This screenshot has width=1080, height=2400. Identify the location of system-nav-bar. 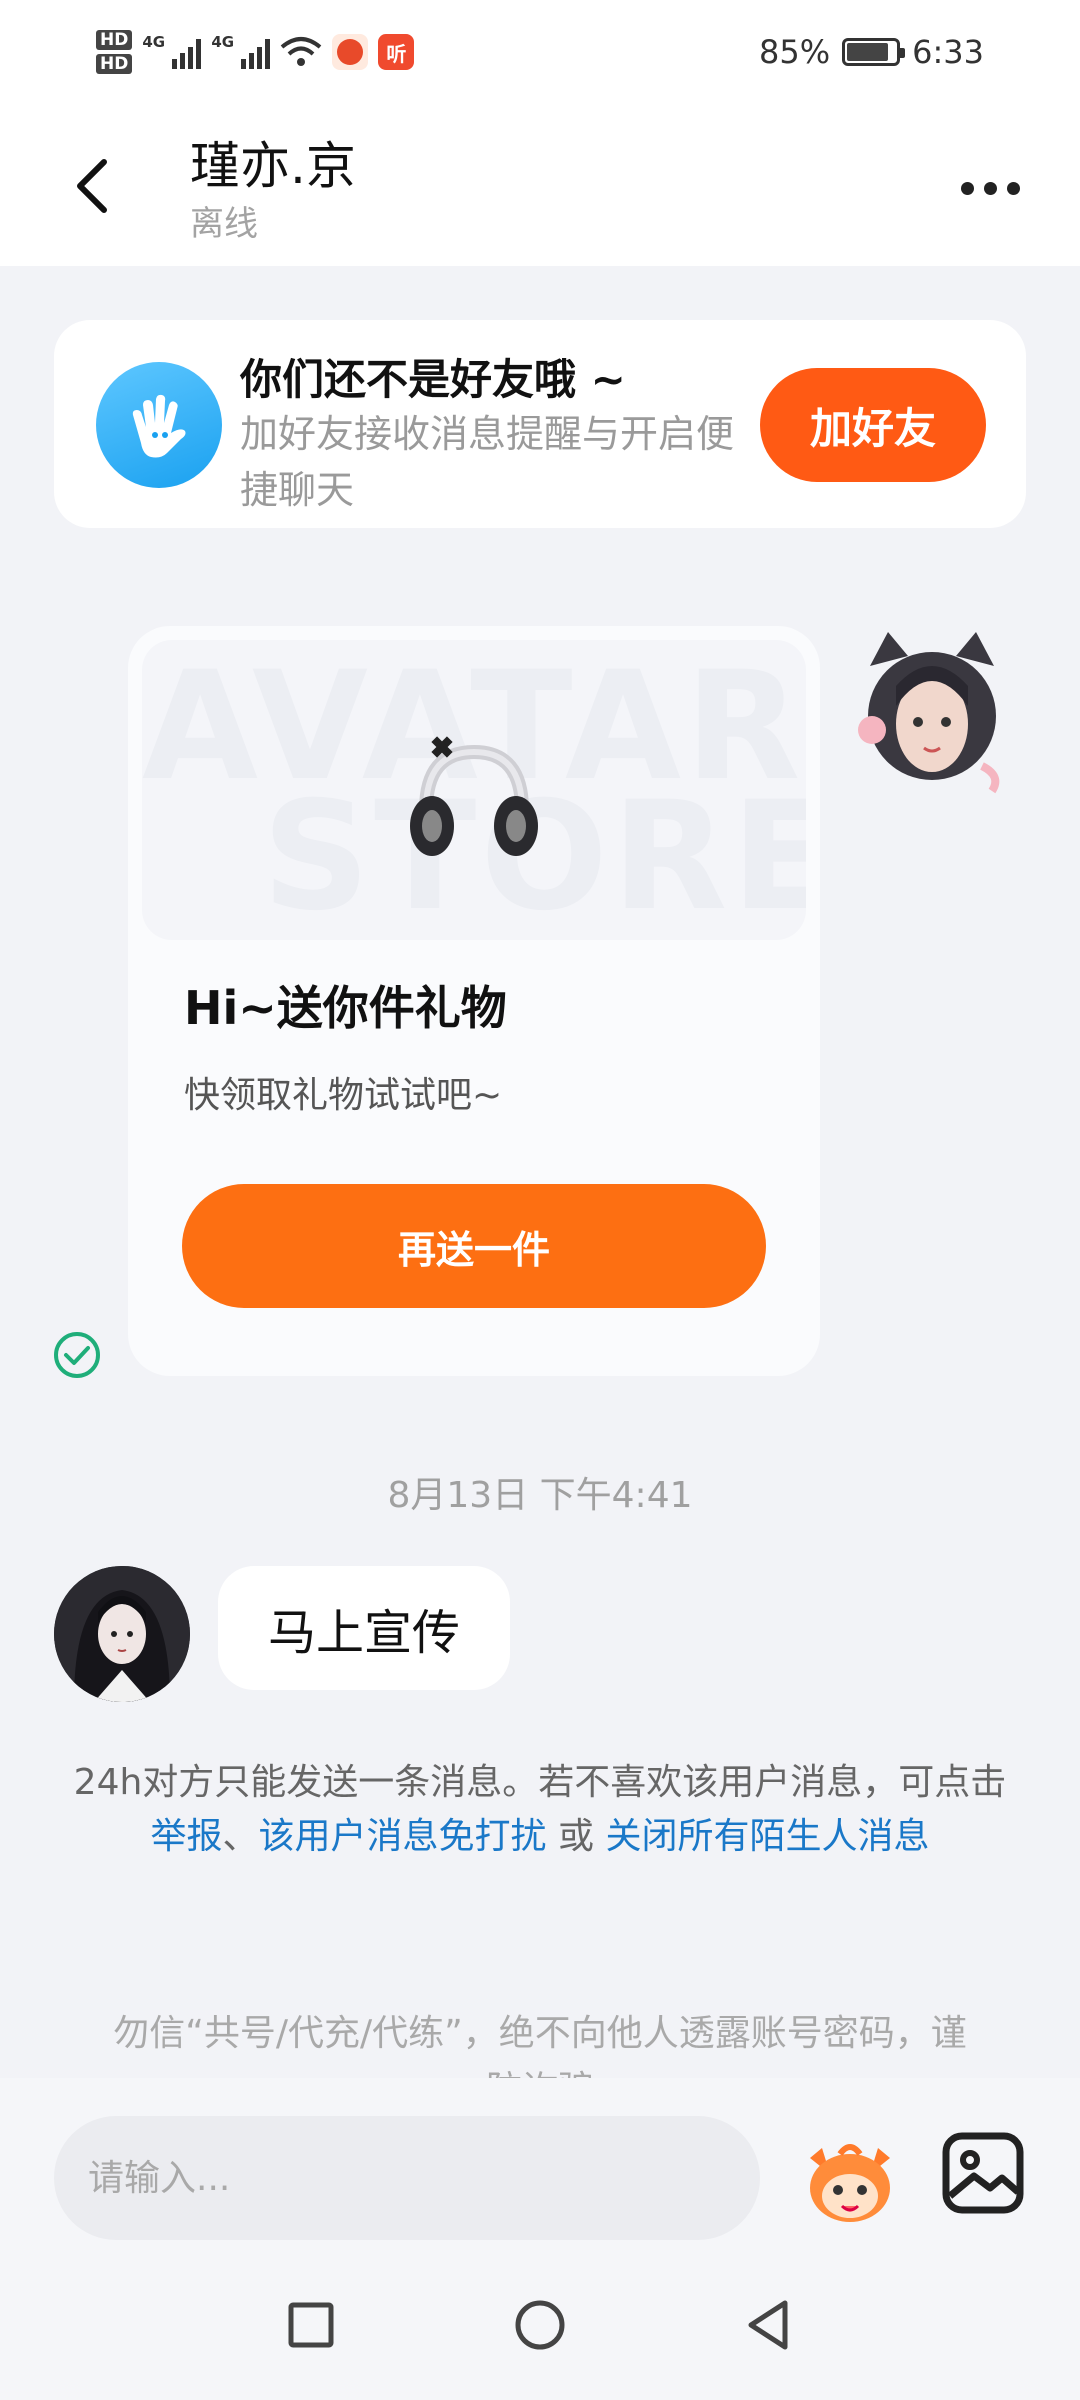
(540, 2324).